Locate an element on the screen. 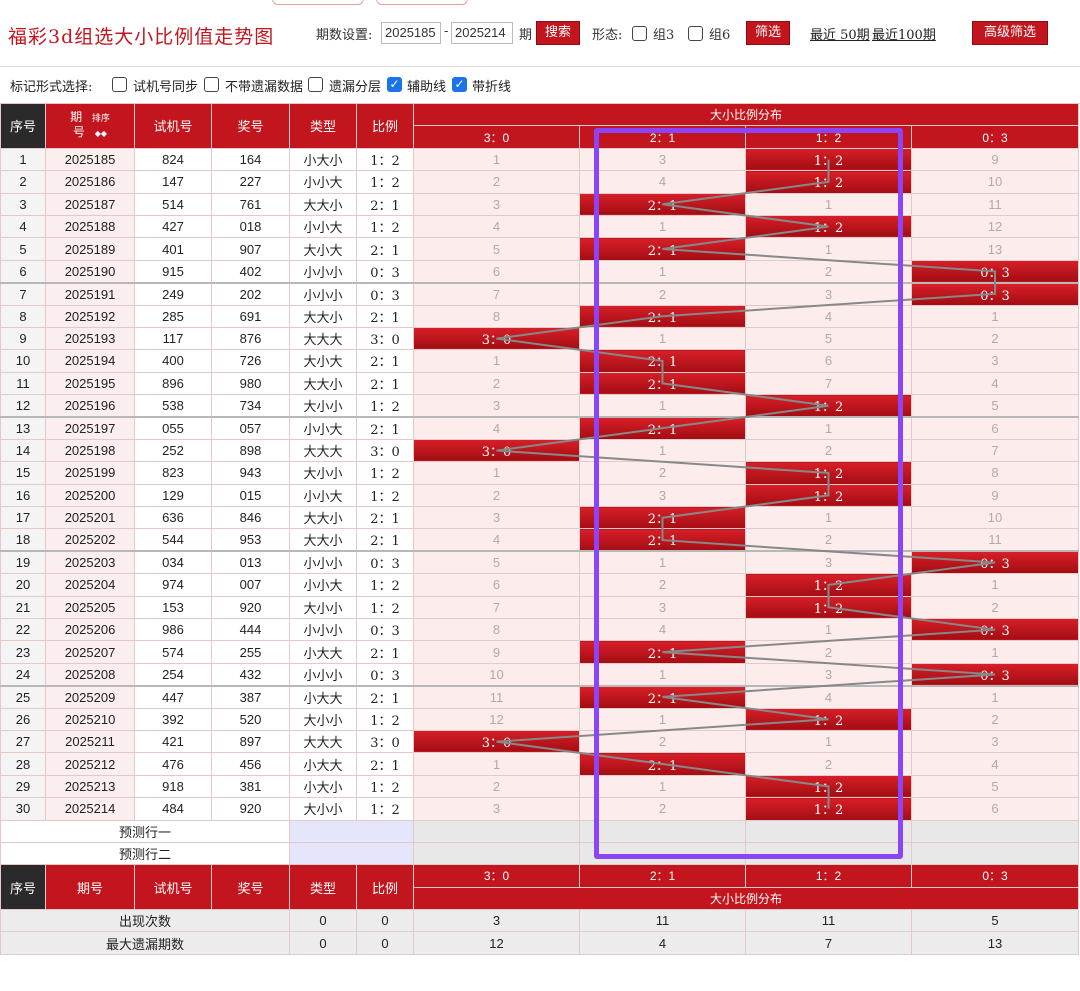 This screenshot has height=991, width=1080. row-ratio: 3：0 is located at coordinates (385, 741).